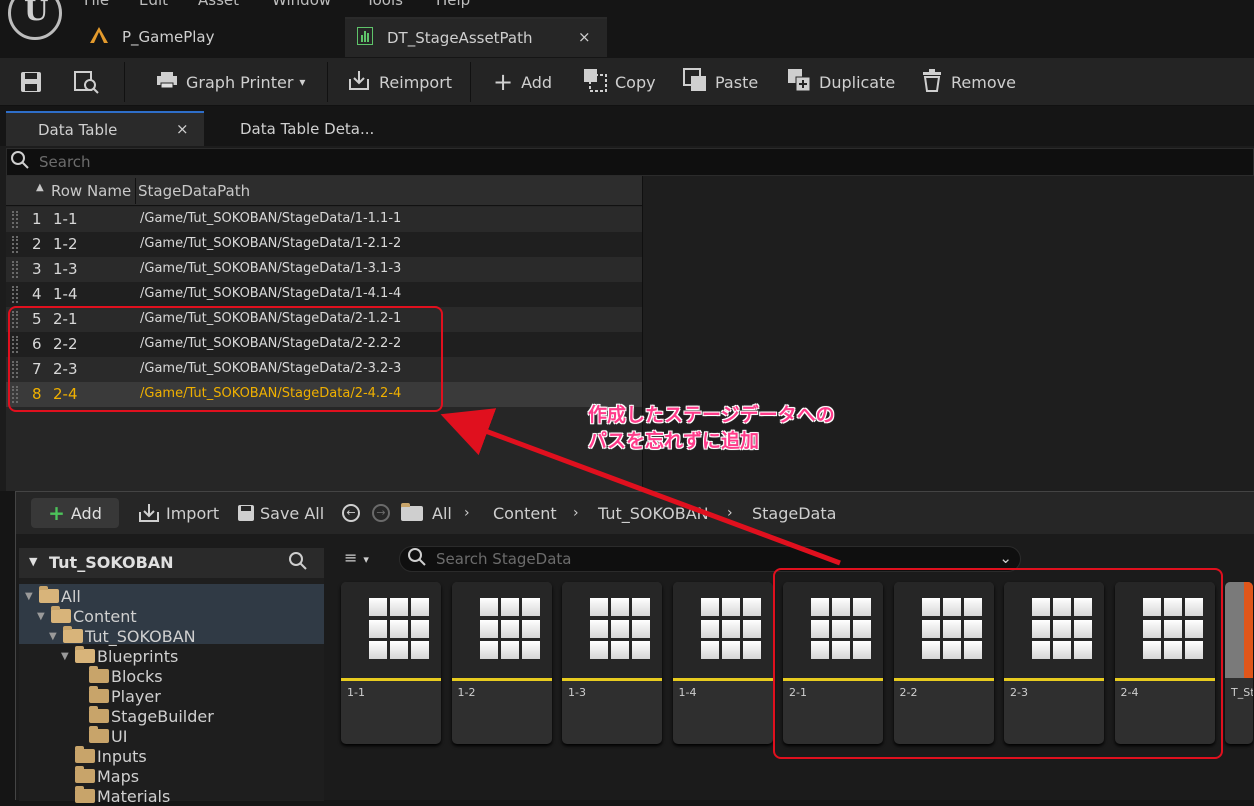  I want to click on tree-item-player: Player, so click(118, 696).